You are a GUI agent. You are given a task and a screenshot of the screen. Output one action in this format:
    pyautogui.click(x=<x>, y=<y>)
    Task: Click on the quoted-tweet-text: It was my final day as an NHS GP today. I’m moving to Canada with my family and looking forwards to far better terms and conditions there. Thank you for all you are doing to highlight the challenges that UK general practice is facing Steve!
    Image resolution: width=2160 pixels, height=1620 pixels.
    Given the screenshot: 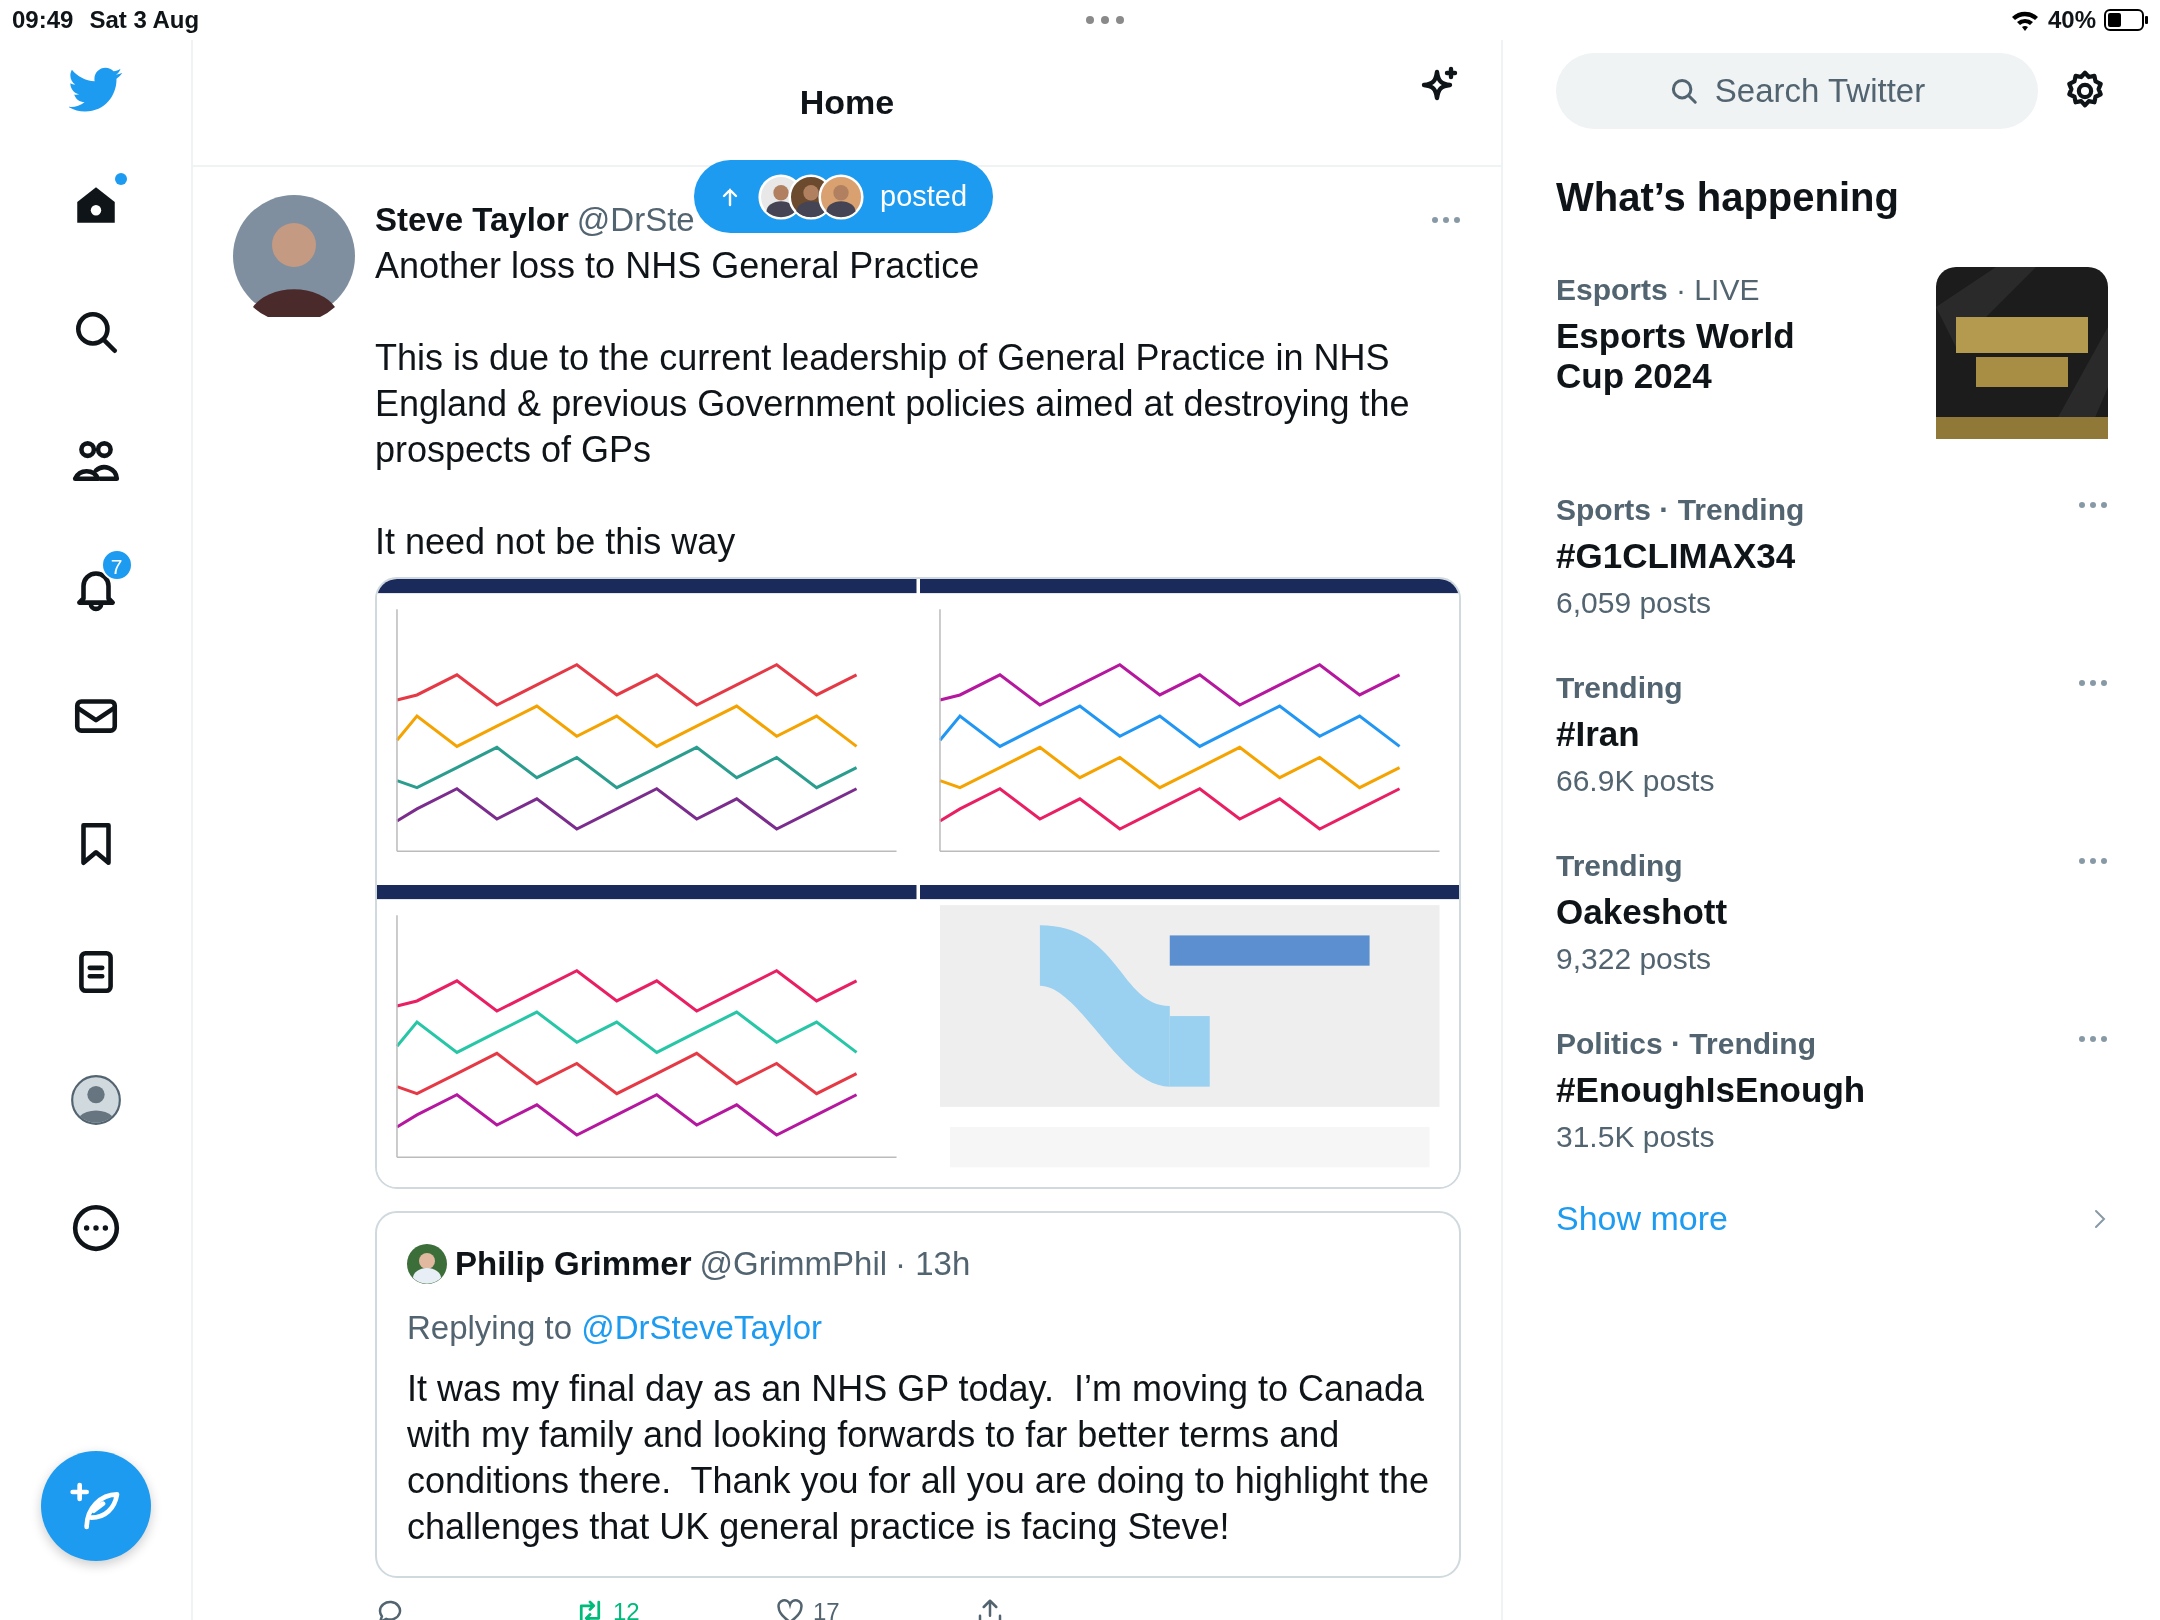 What is the action you would take?
    pyautogui.click(x=918, y=1458)
    